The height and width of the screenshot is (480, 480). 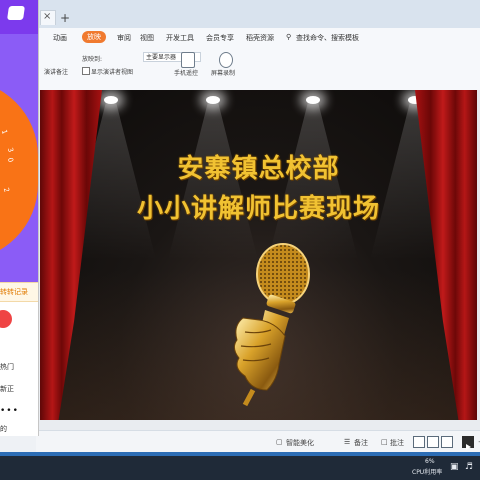 What do you see at coordinates (7, 367) in the screenshot?
I see `hot-label: 热门` at bounding box center [7, 367].